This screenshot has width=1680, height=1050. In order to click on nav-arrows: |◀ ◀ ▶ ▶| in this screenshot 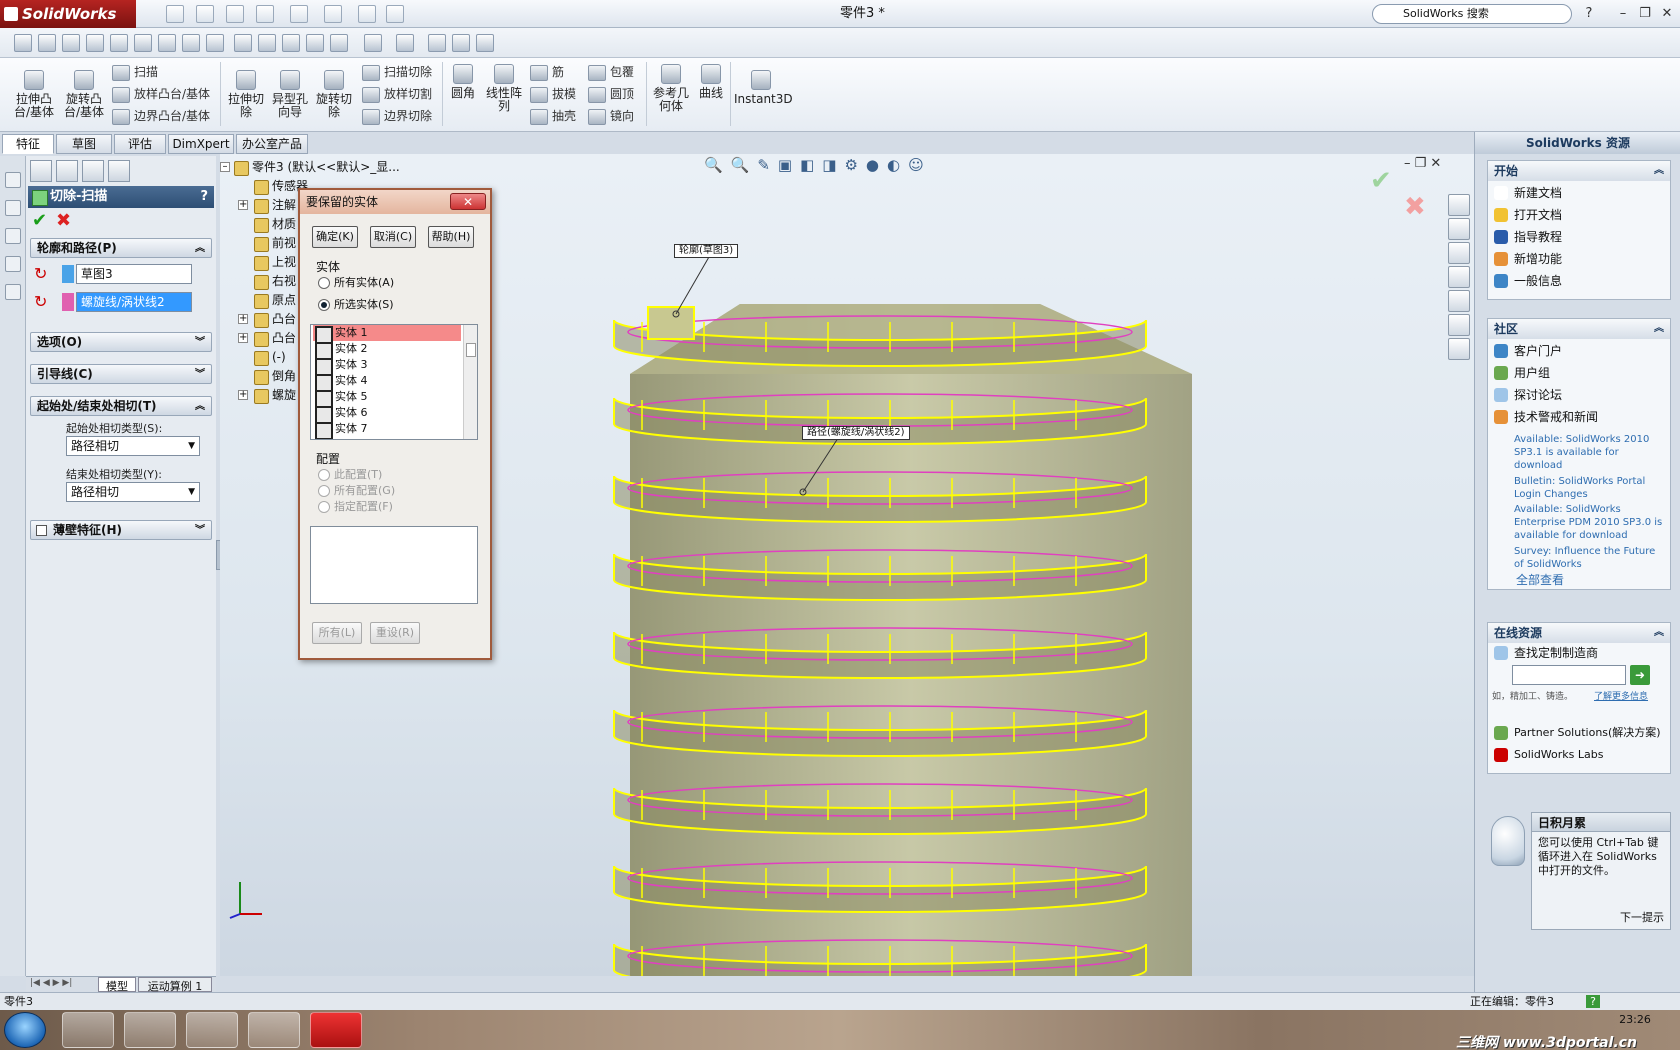, I will do `click(51, 983)`.